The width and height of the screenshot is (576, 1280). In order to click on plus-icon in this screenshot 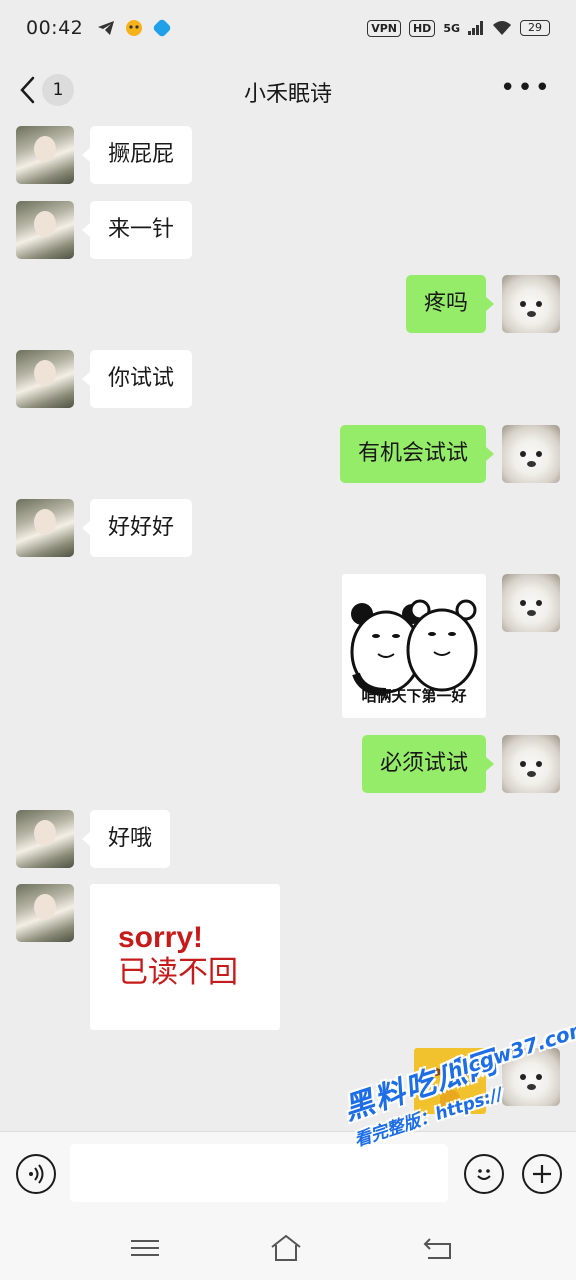, I will do `click(542, 1174)`.